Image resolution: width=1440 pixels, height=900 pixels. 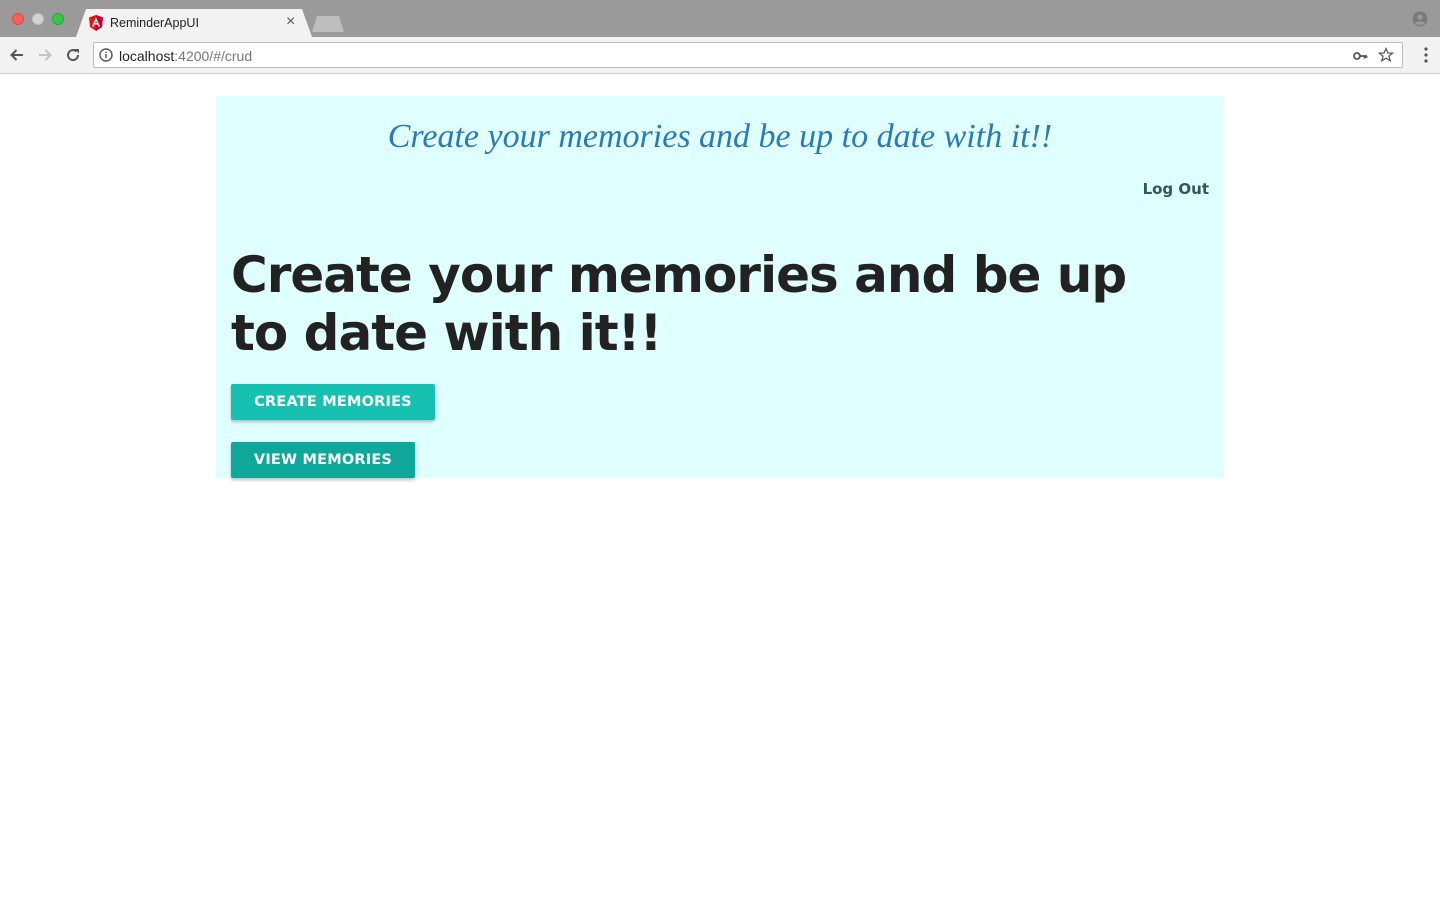 I want to click on url-text: localhost:4200/#/crud, so click(x=185, y=56).